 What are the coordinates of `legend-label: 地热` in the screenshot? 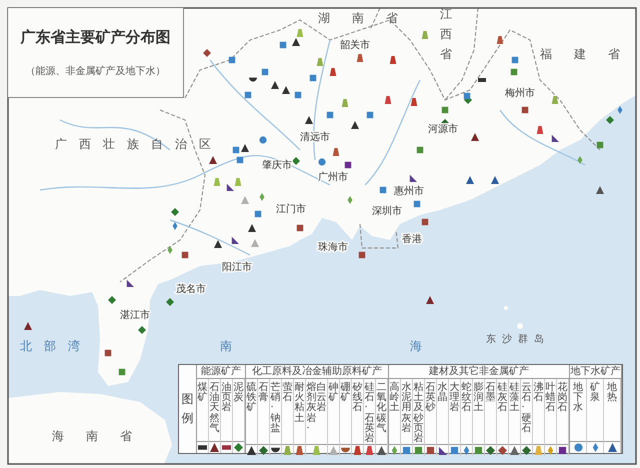 It's located at (612, 394).